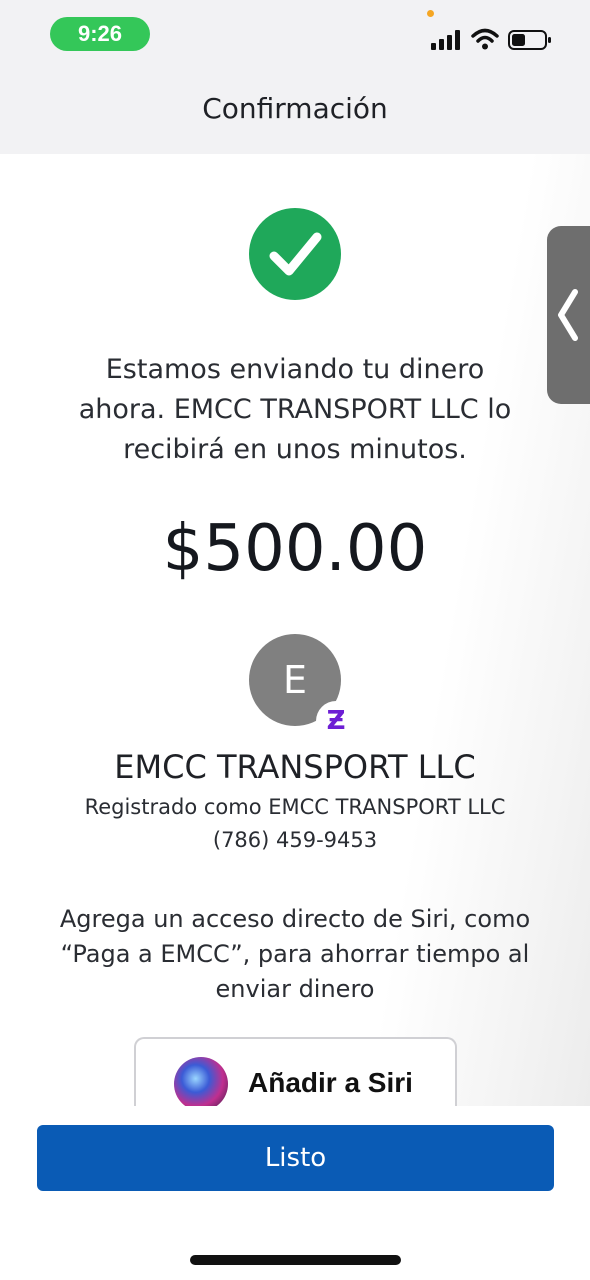  I want to click on checkmark-icon, so click(295, 254).